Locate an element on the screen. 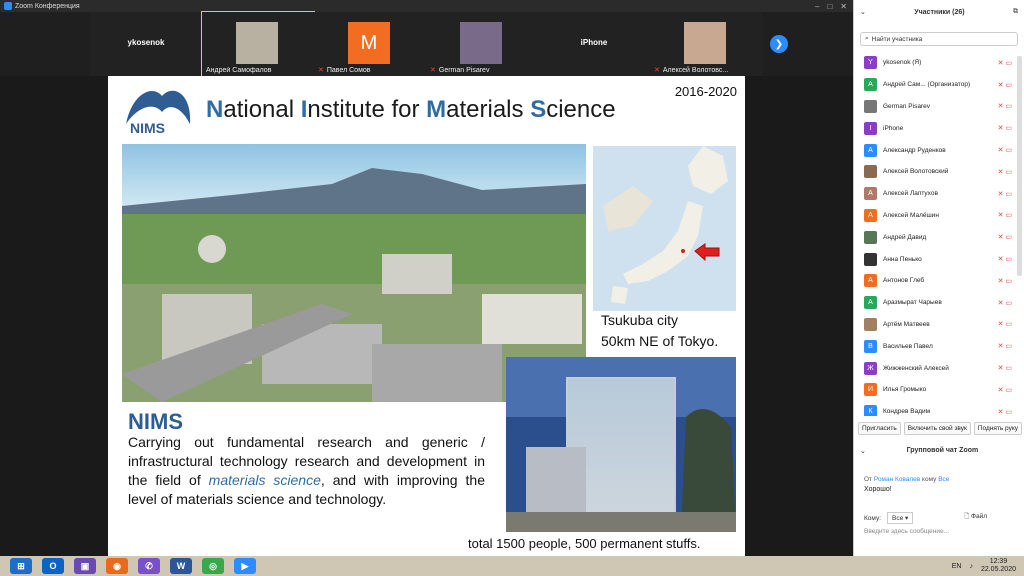 Image resolution: width=1024 pixels, height=576 pixels. window-title: Zoom Конференция is located at coordinates (47, 6).